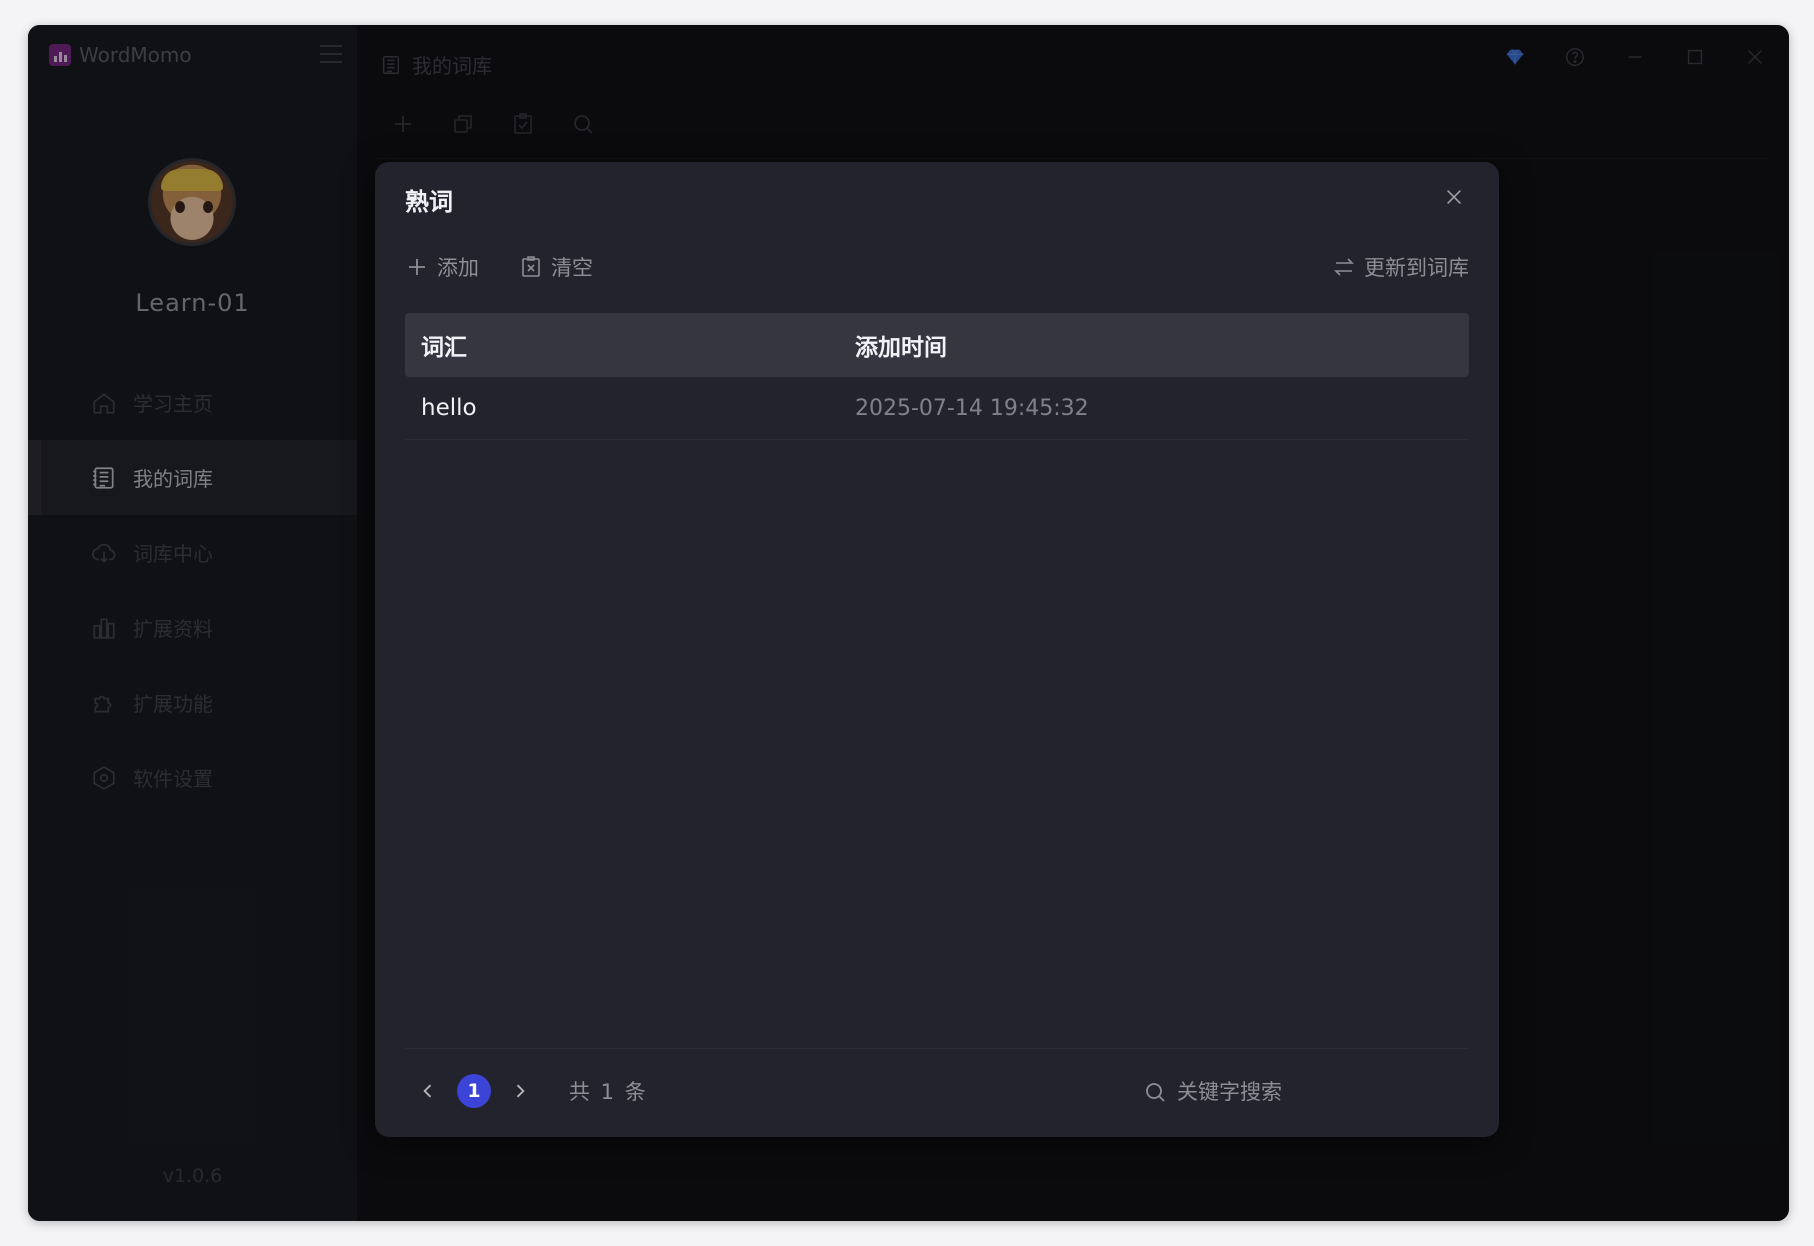 The height and width of the screenshot is (1246, 1814). I want to click on clear-words-button: 清空, so click(556, 267).